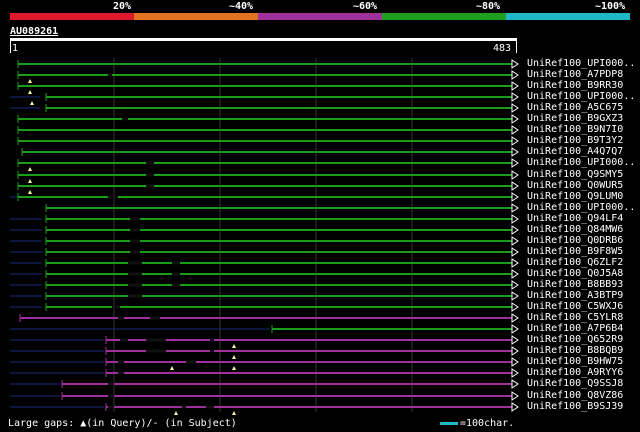  I want to click on hit-label: UniRef100_A7P6B4, so click(575, 328).